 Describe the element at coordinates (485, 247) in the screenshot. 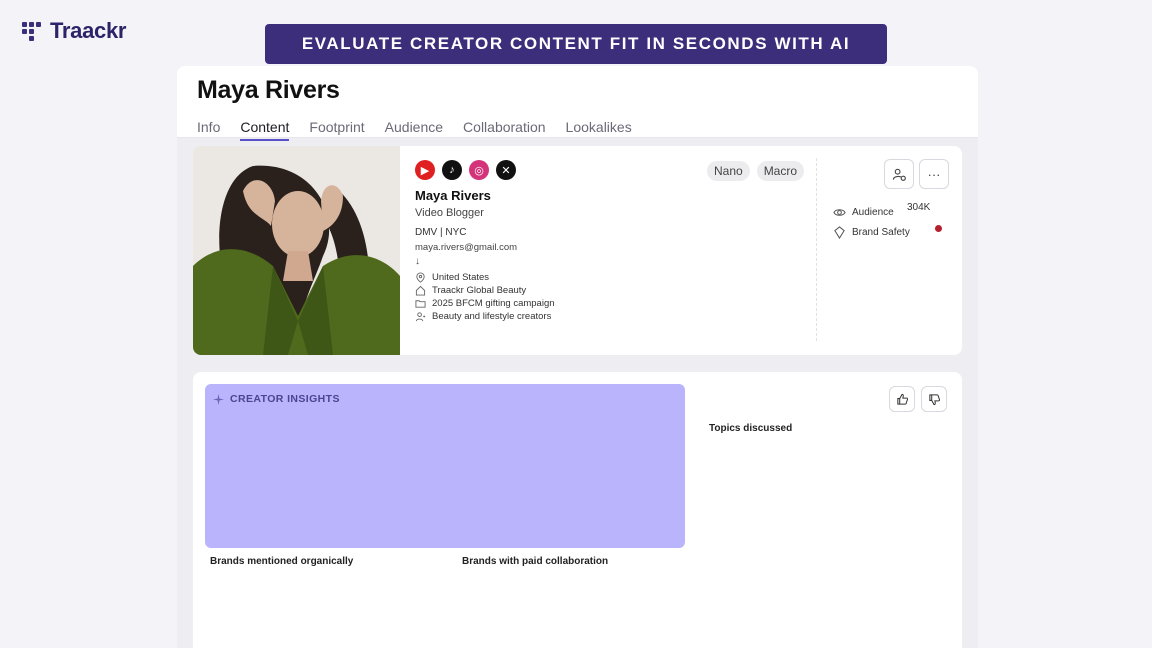

I see `creator-email: maya.rivers@gmail.com` at that location.